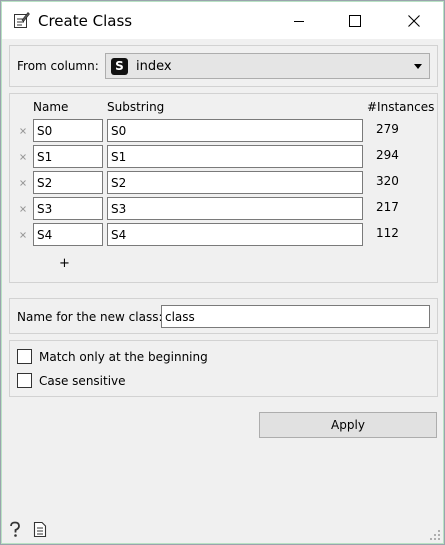 The height and width of the screenshot is (545, 445). I want to click on window-title: Create Class, so click(85, 21).